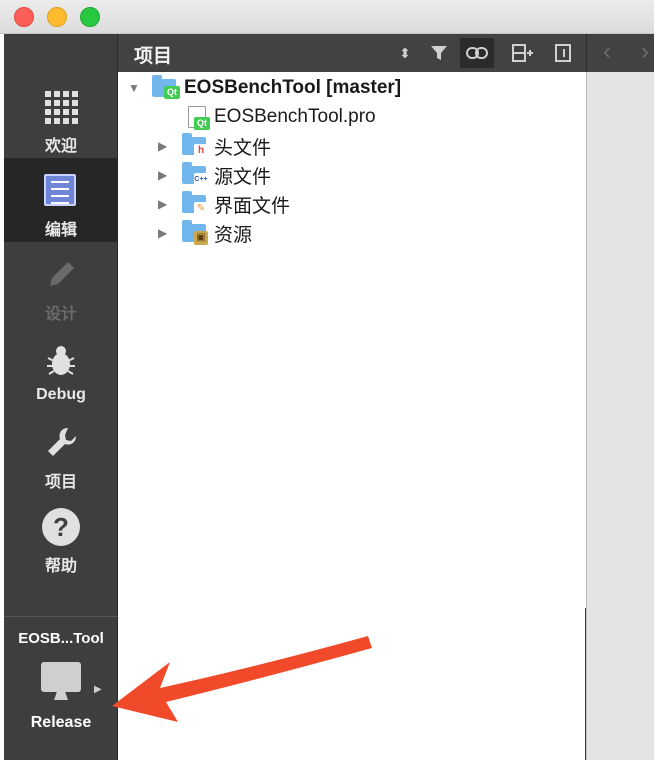 The width and height of the screenshot is (654, 760). I want to click on tree-item-pro-file: Qt EOSBenchTool.pro, so click(282, 117).